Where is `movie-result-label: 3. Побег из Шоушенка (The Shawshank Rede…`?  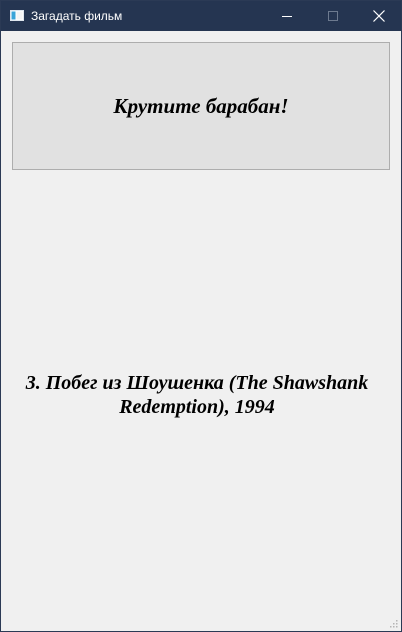 movie-result-label: 3. Побег из Шоушенка (The Shawshank Rede… is located at coordinates (197, 395).